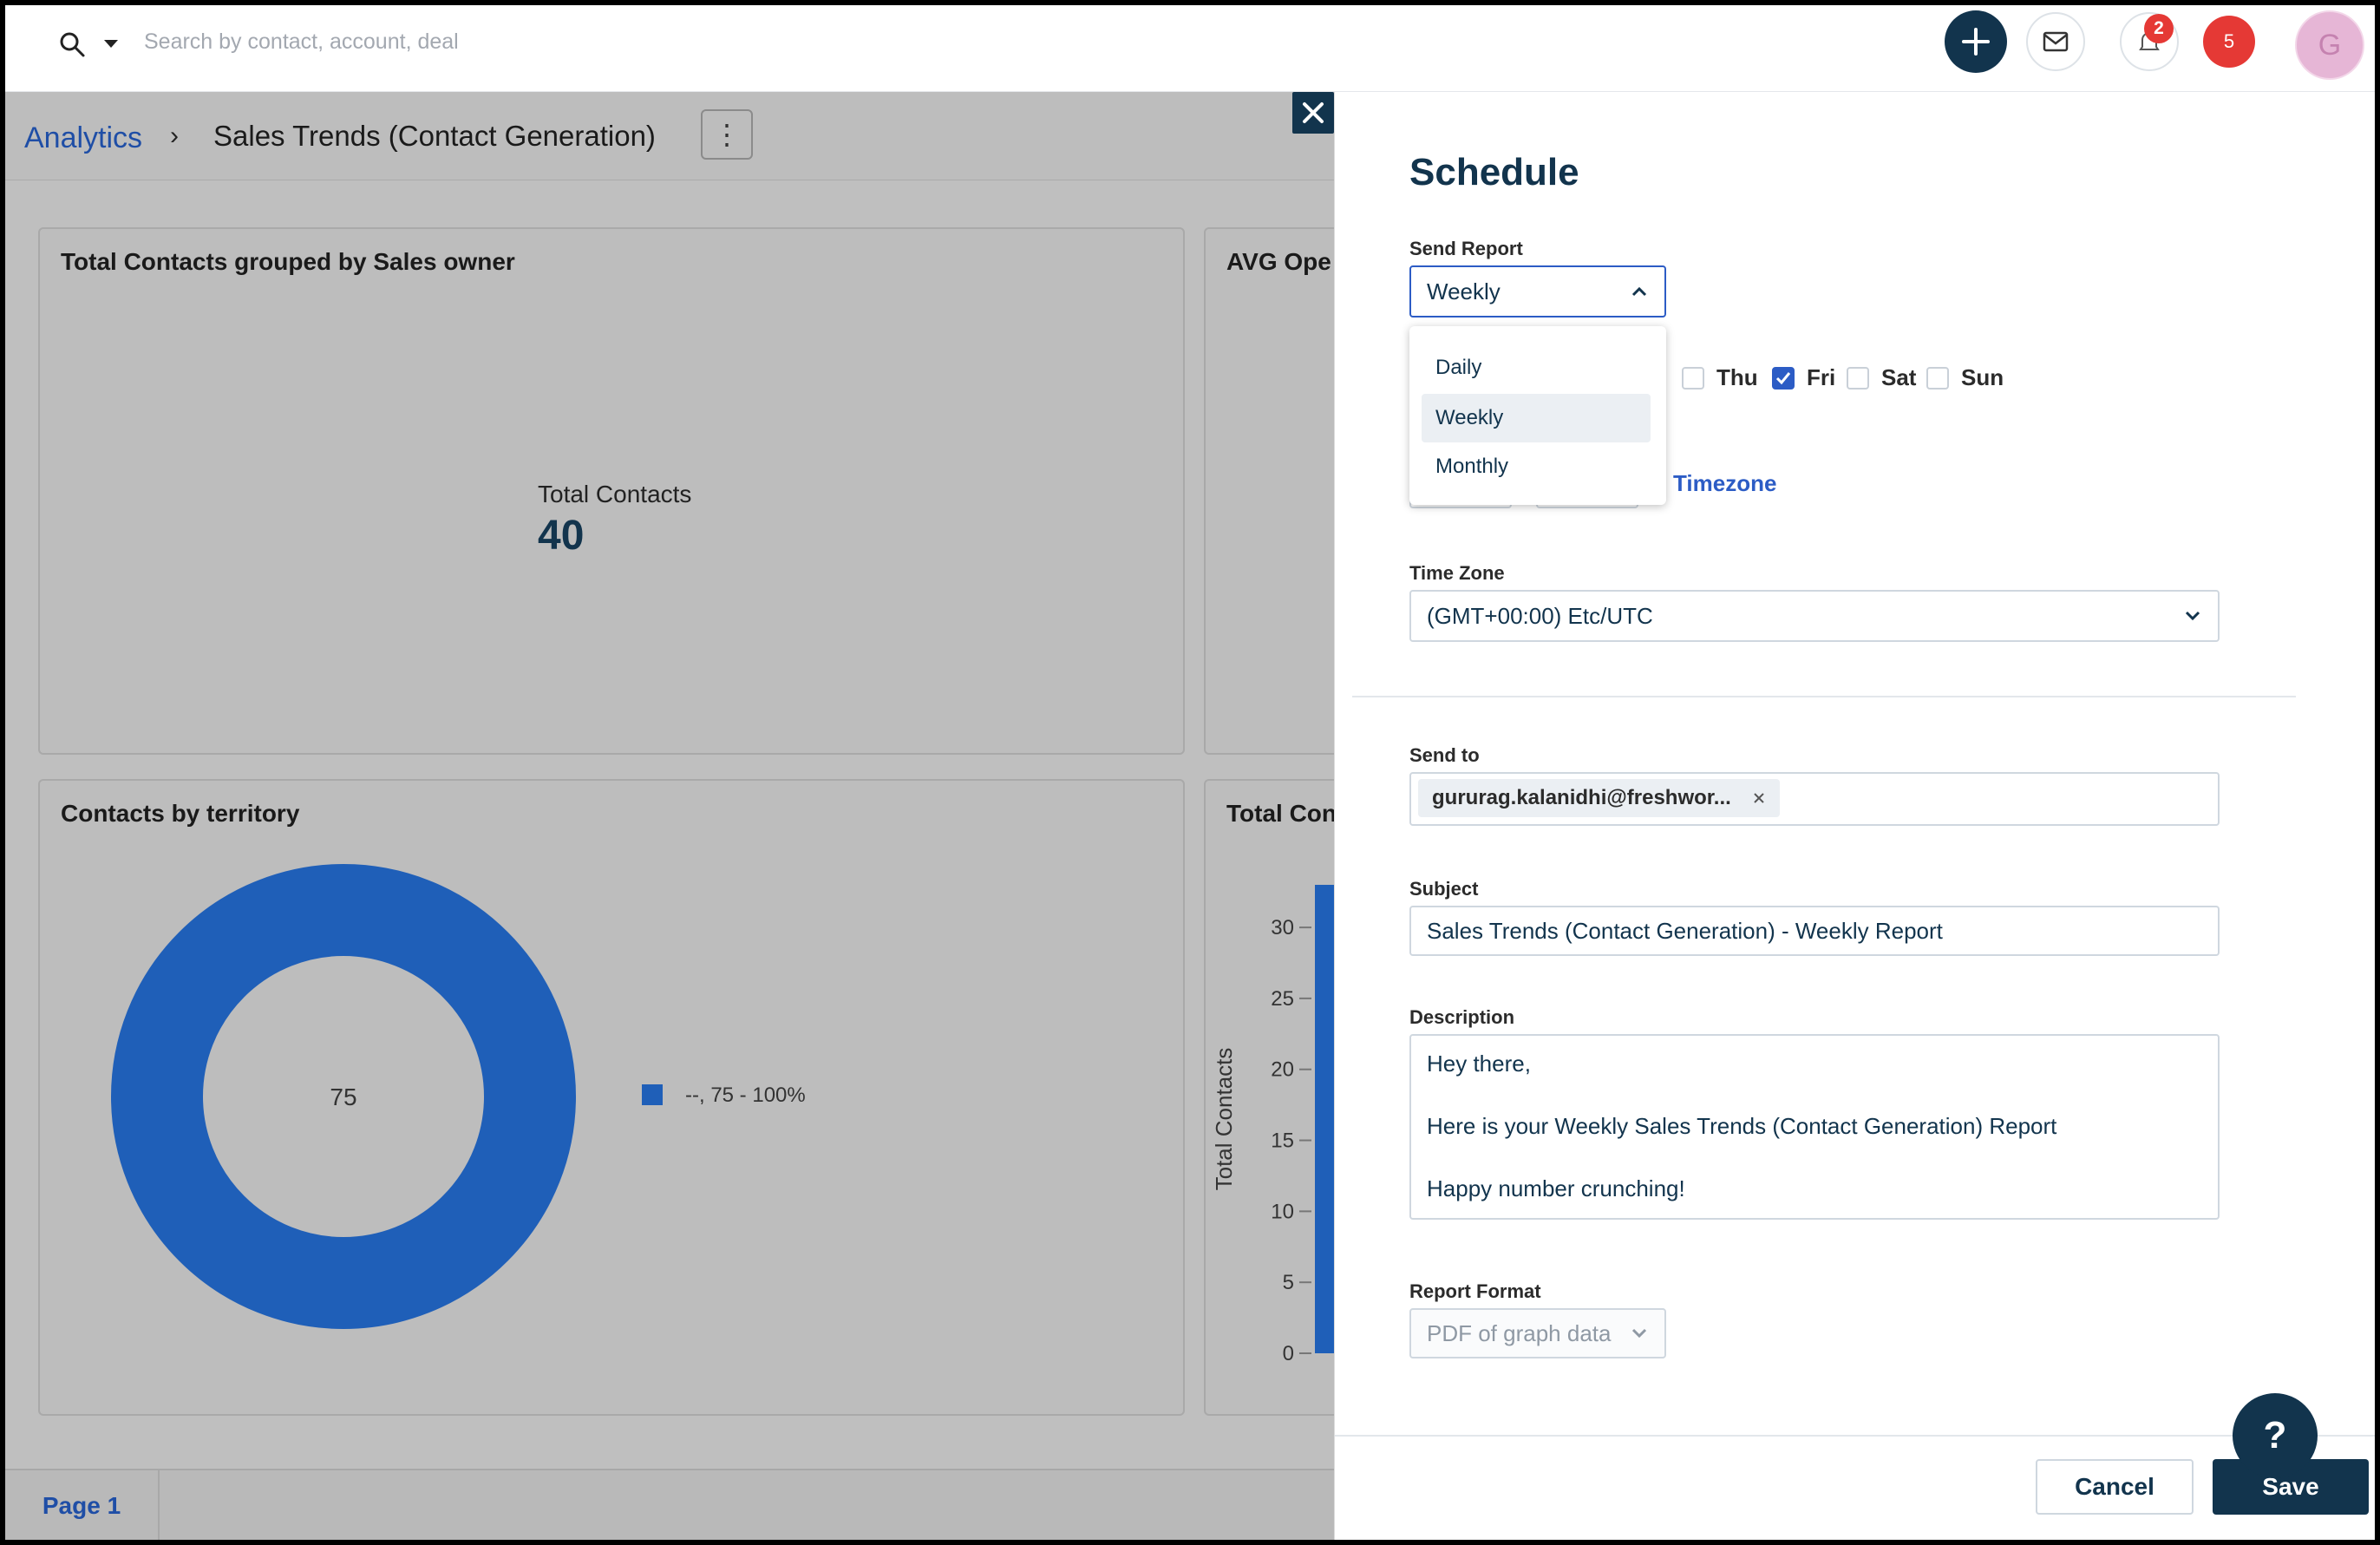  I want to click on description-label: Description, so click(1462, 1017).